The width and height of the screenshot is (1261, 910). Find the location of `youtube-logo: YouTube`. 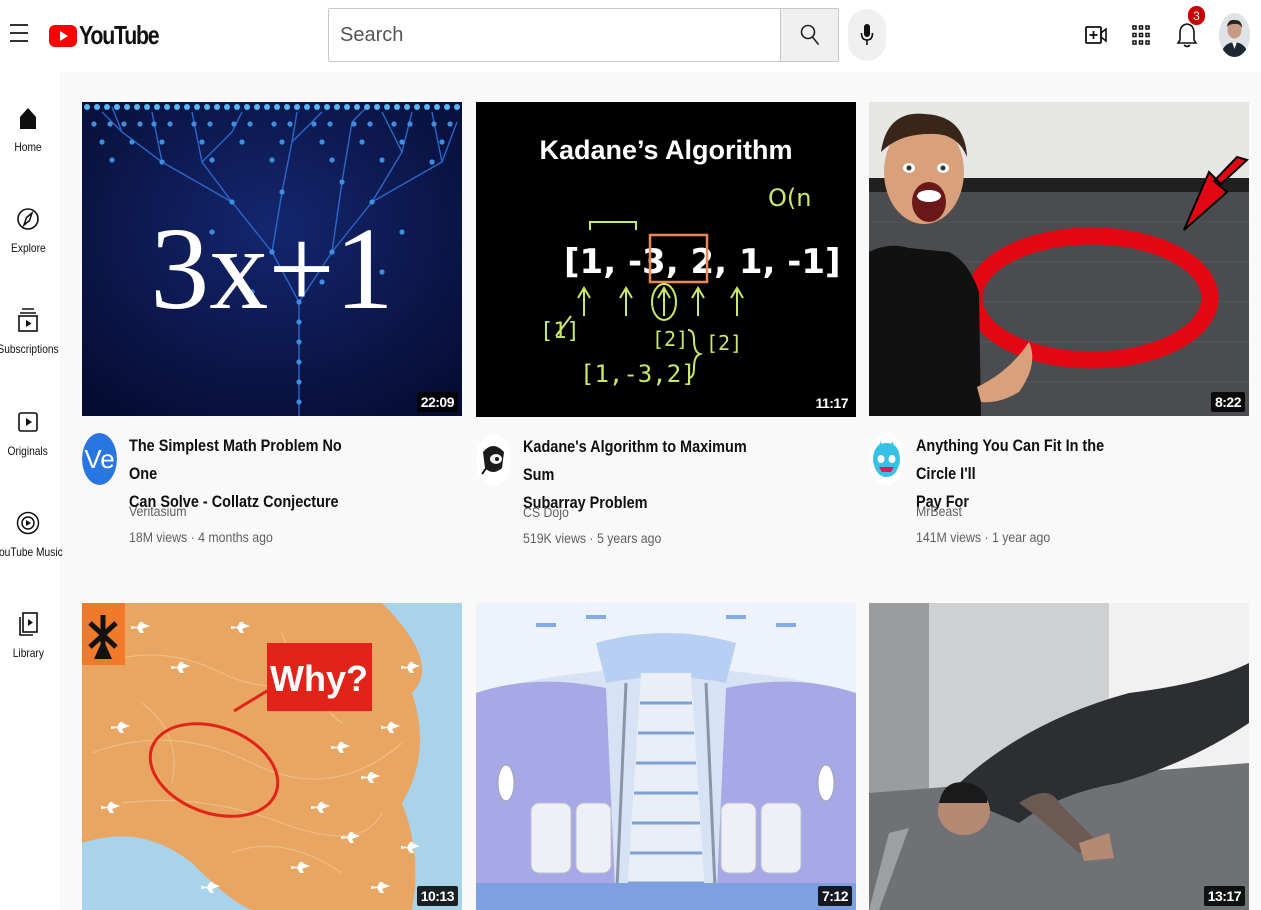

youtube-logo: YouTube is located at coordinates (112, 35).